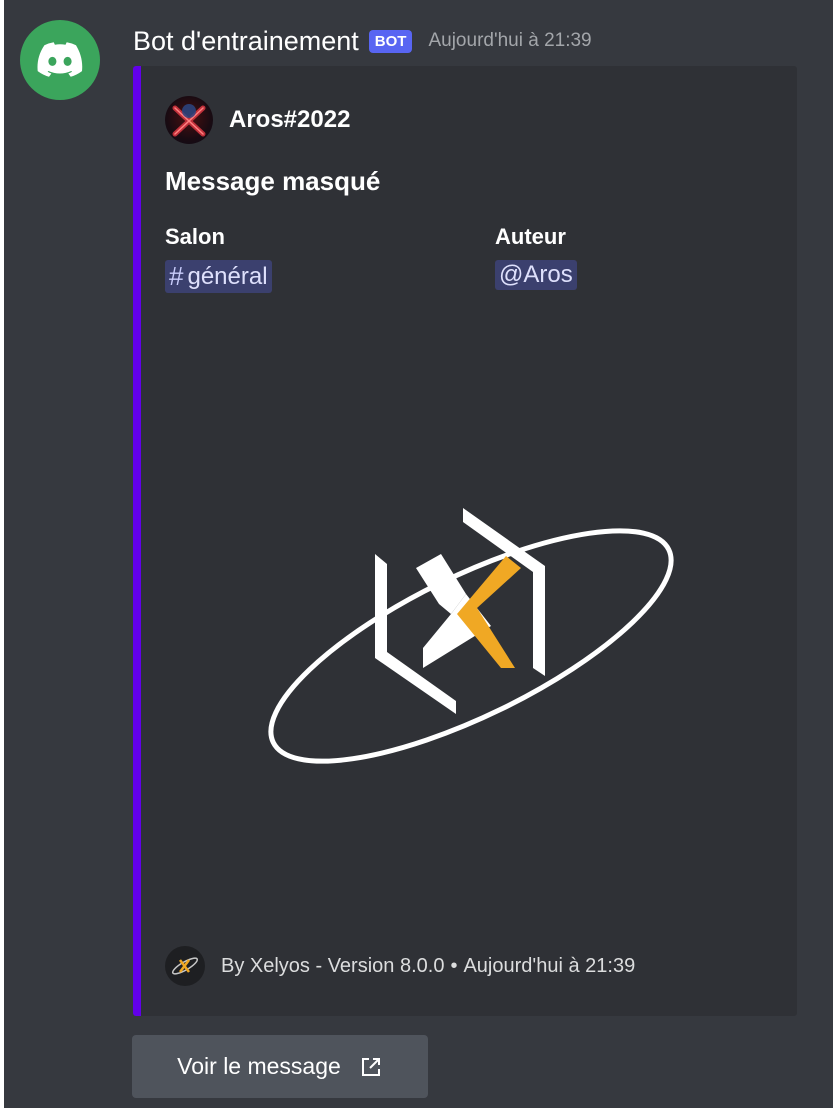 The height and width of the screenshot is (1108, 837). What do you see at coordinates (390, 41) in the screenshot?
I see `bot-tag: BOT` at bounding box center [390, 41].